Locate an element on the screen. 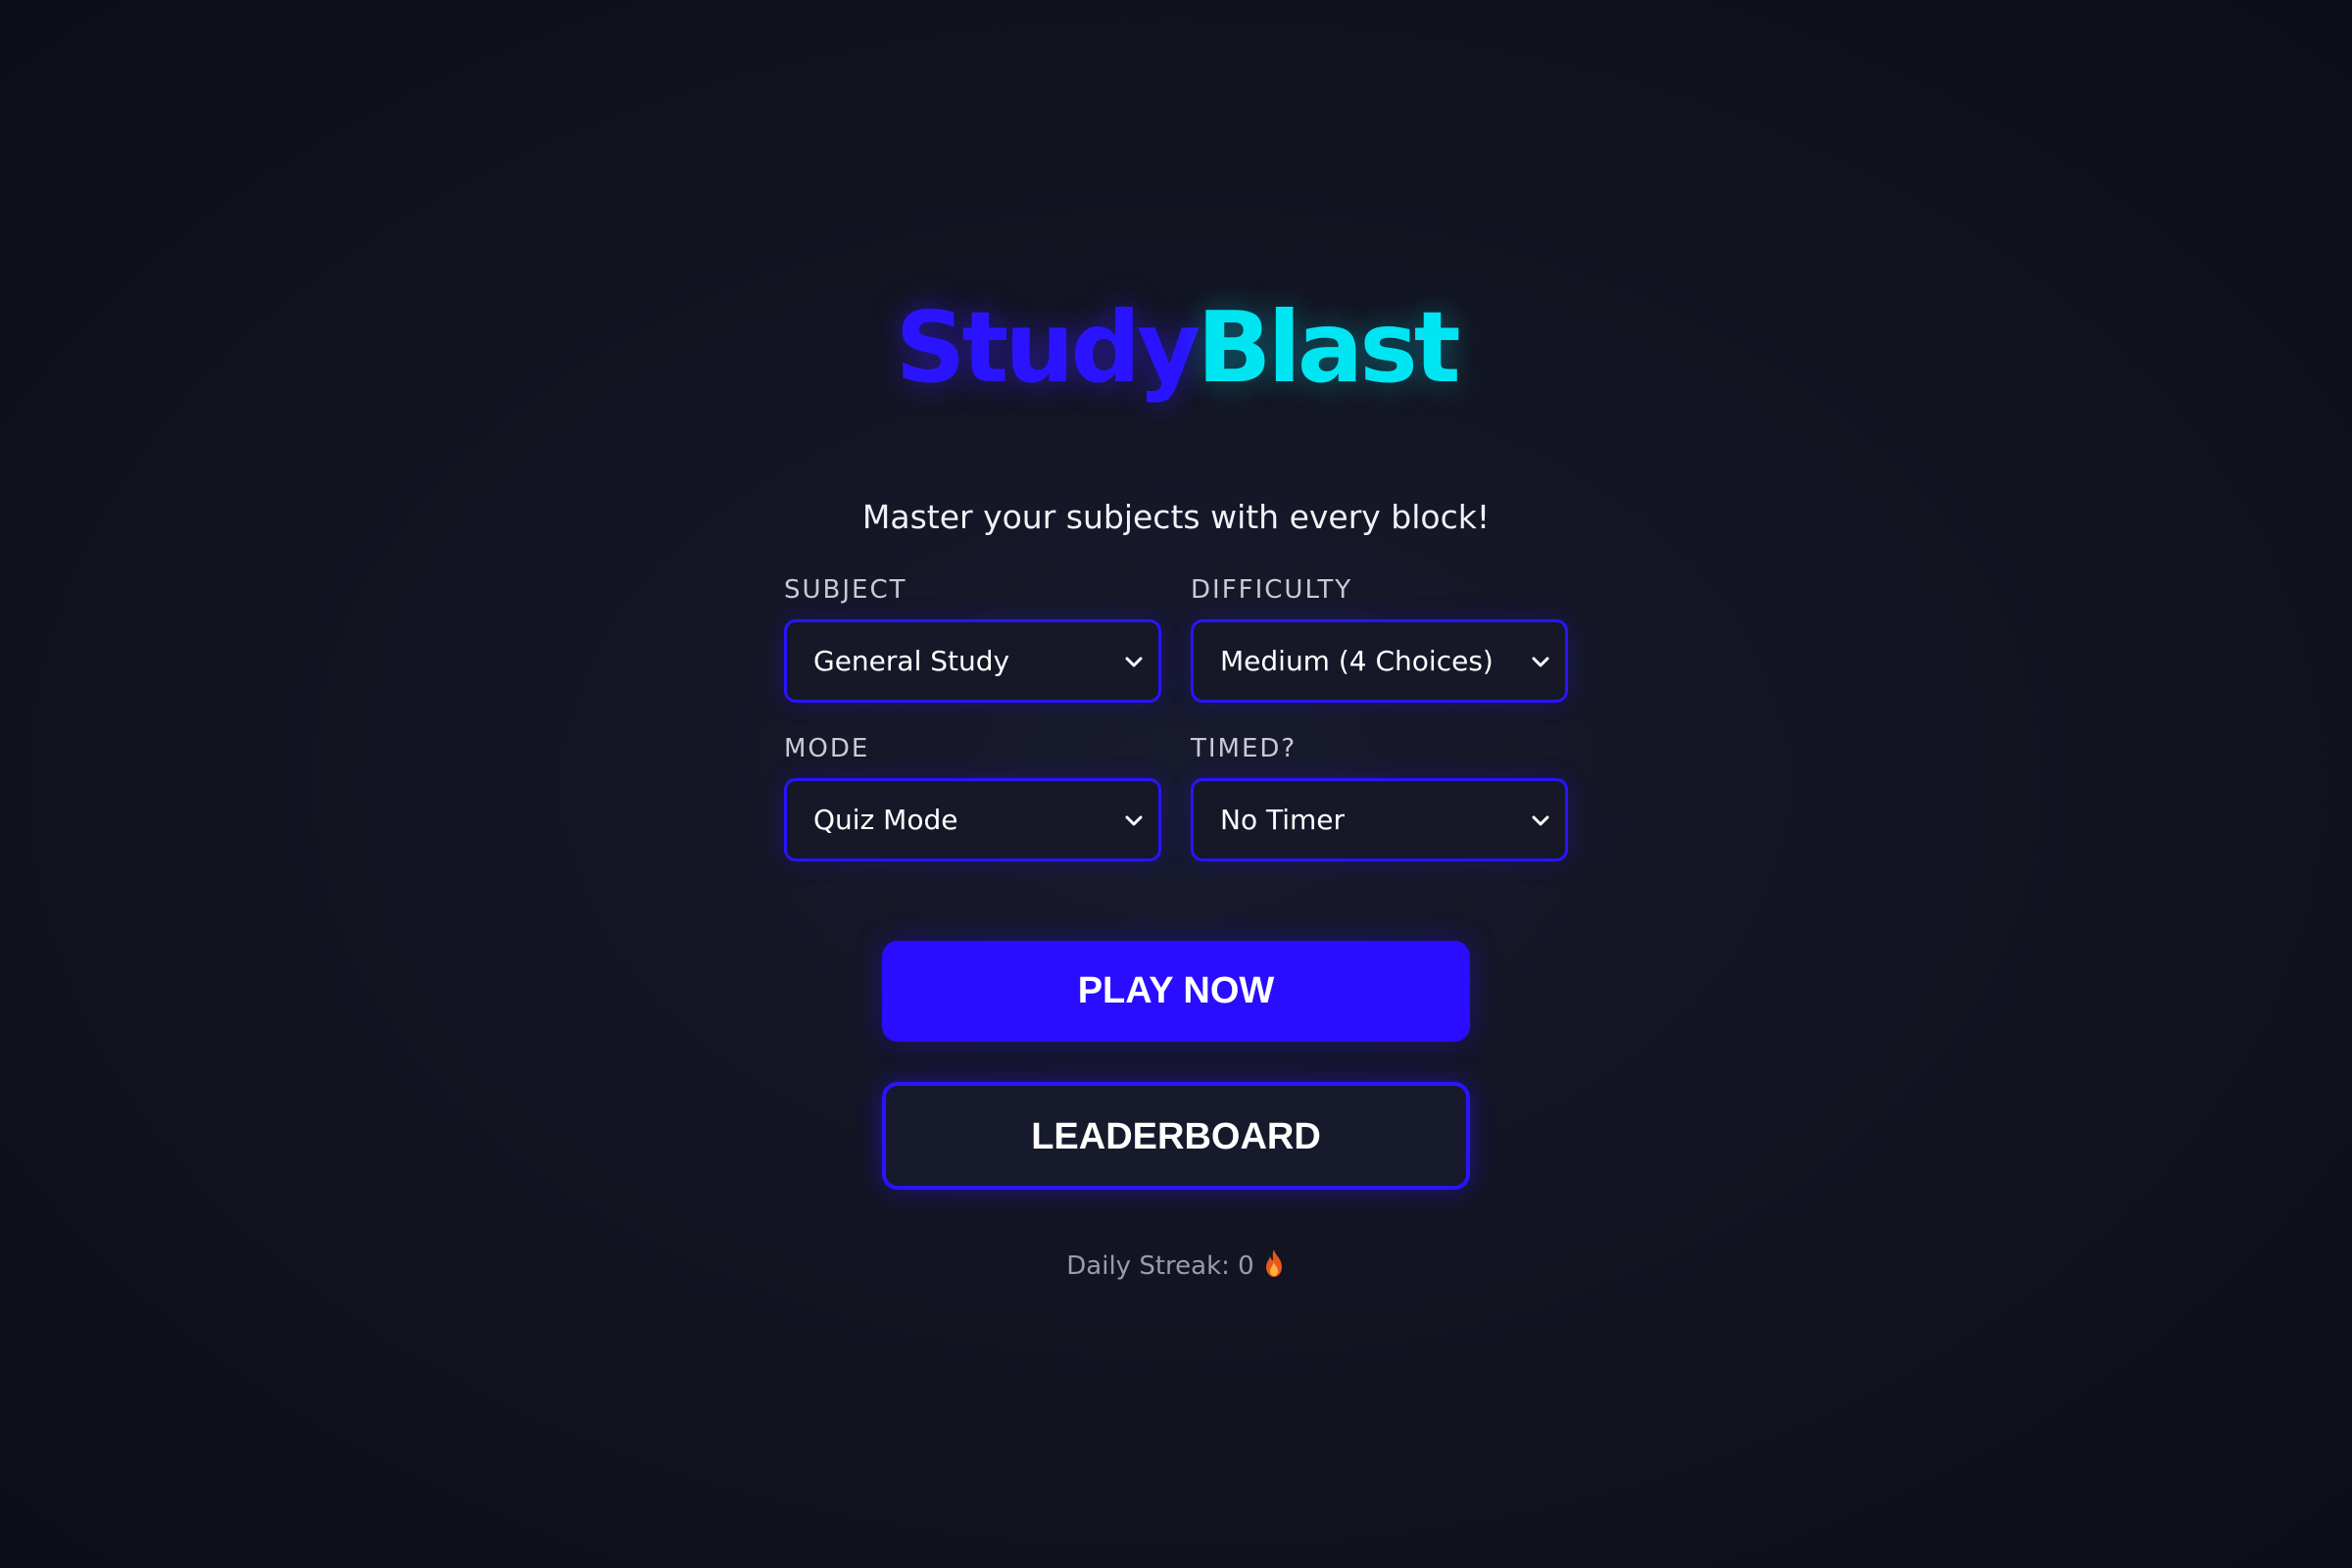  flame-icon is located at coordinates (1273, 1263).